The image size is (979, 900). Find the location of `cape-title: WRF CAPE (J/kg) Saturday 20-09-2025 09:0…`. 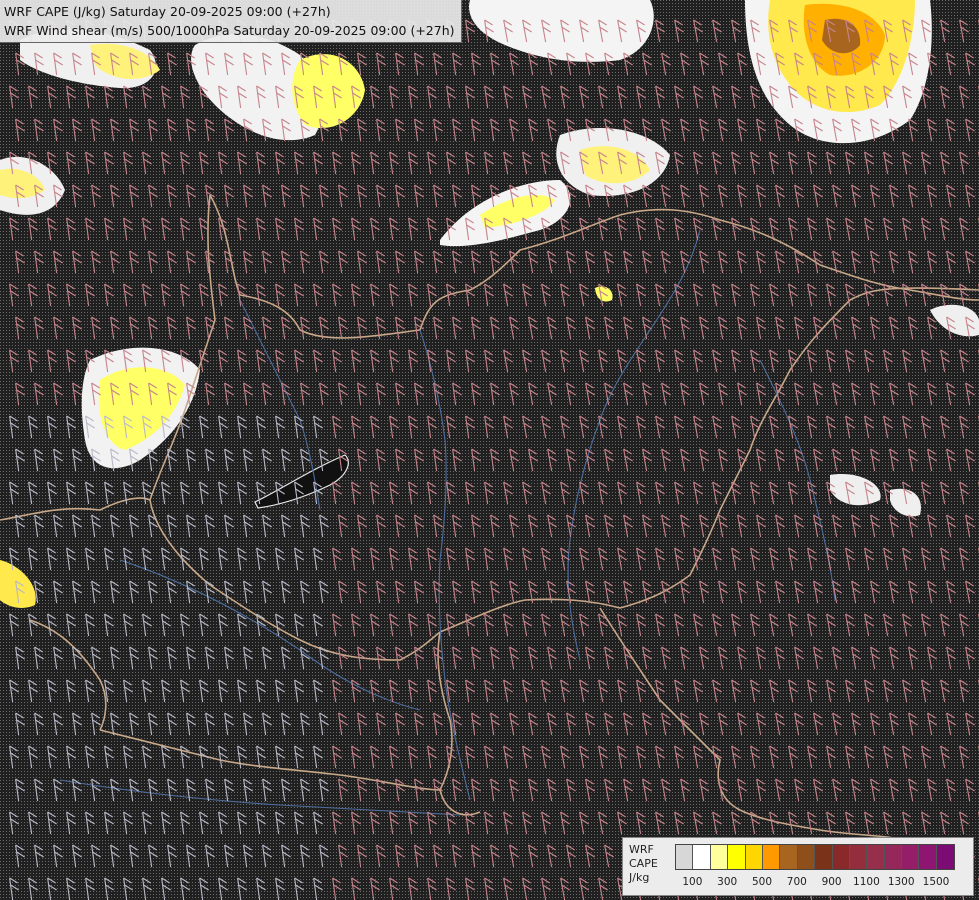

cape-title: WRF CAPE (J/kg) Saturday 20-09-2025 09:0… is located at coordinates (167, 11).